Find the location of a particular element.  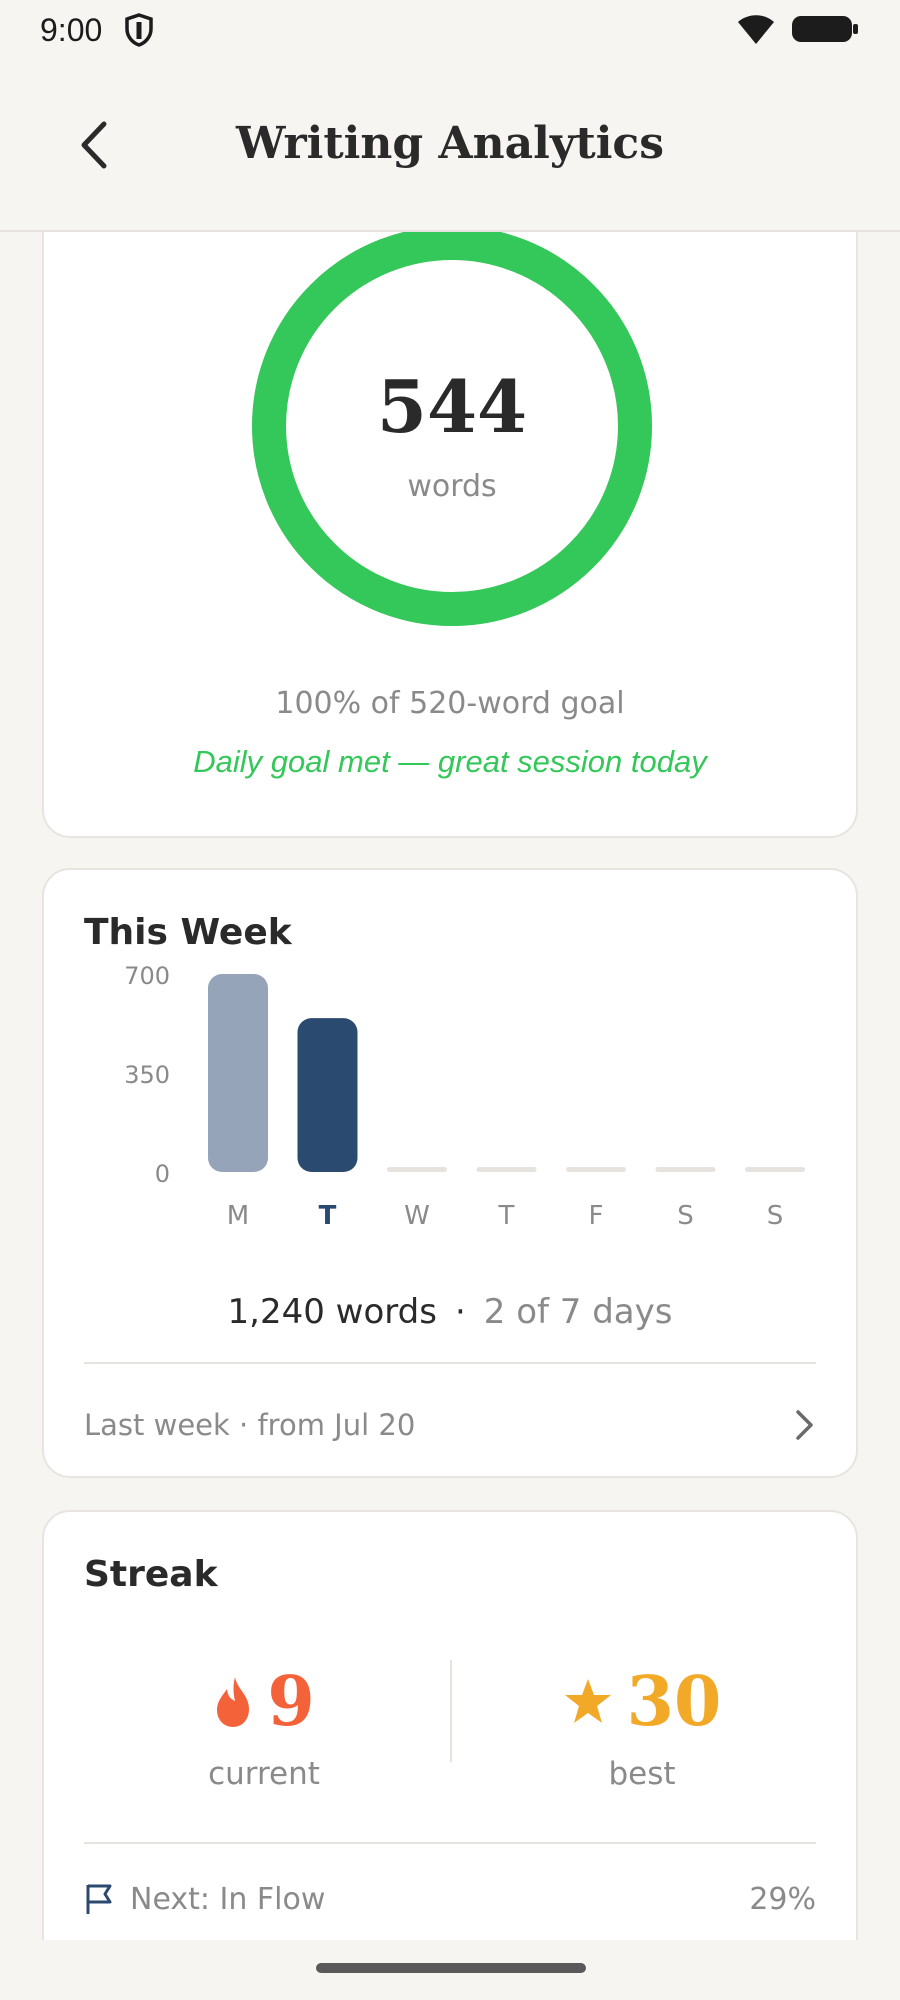

week-days-count: 2 of 7 days is located at coordinates (578, 1312).